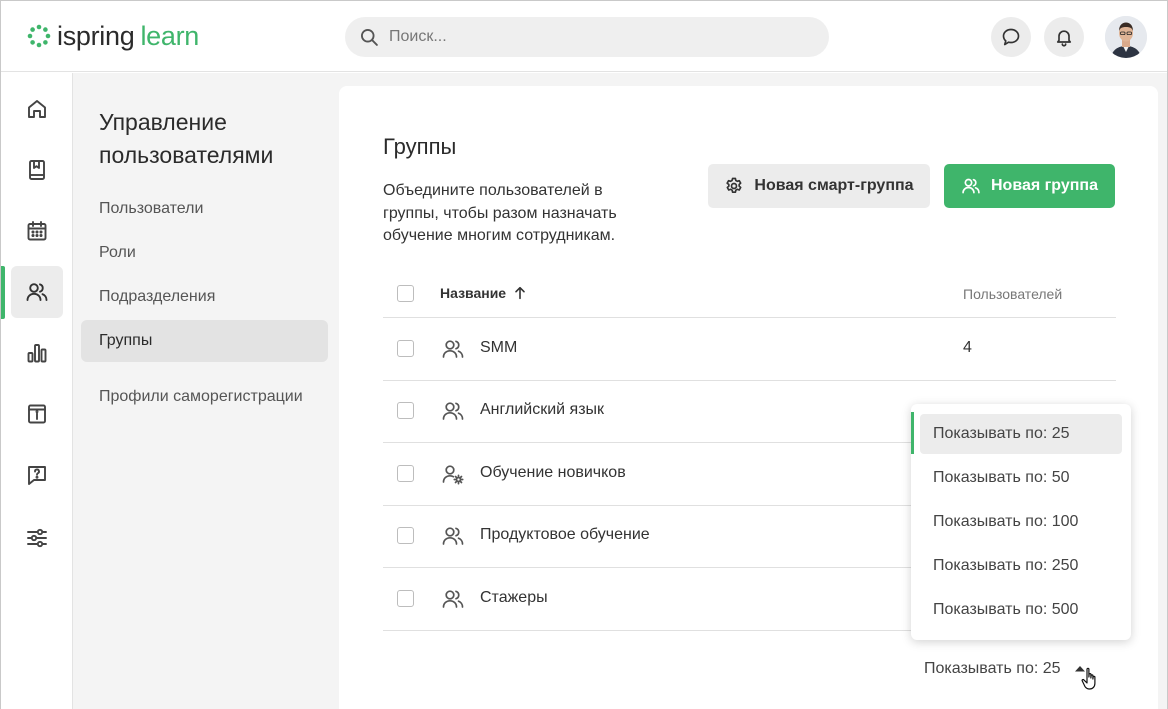  What do you see at coordinates (473, 293) in the screenshot?
I see `column-header-name-label: Название` at bounding box center [473, 293].